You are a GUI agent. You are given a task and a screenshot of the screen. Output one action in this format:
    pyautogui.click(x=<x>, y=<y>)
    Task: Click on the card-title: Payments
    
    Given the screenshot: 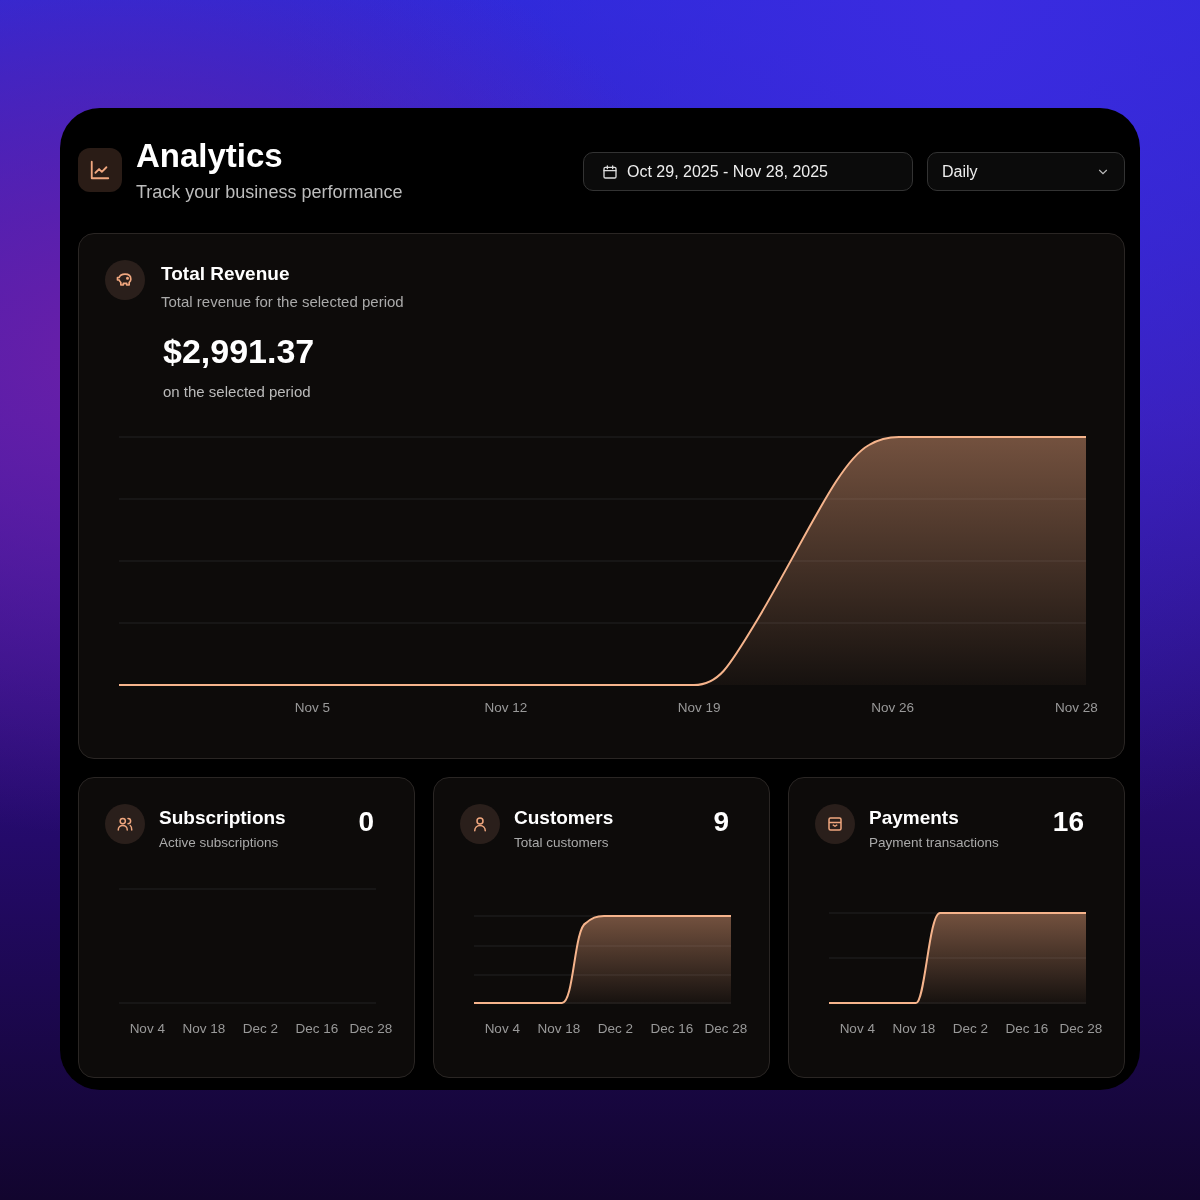 What is the action you would take?
    pyautogui.click(x=914, y=818)
    